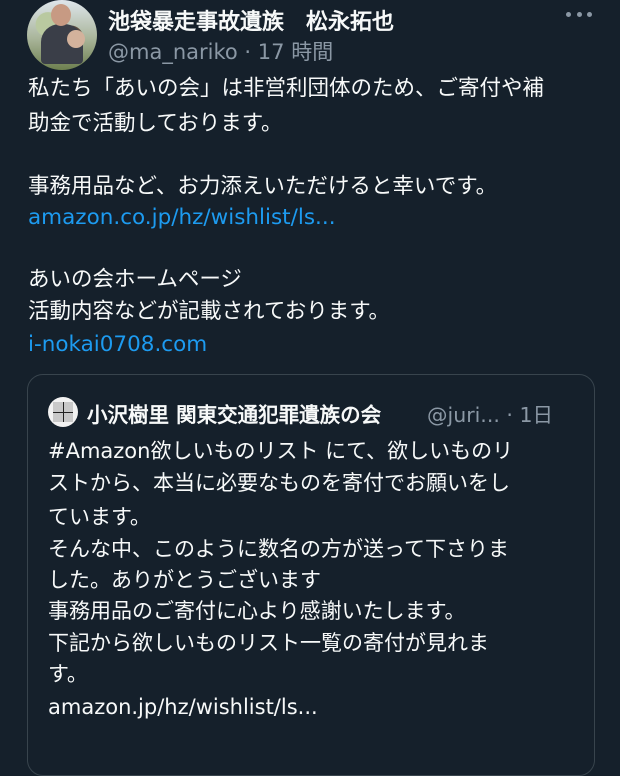  What do you see at coordinates (173, 52) in the screenshot?
I see `author-handle: @ma_nariko` at bounding box center [173, 52].